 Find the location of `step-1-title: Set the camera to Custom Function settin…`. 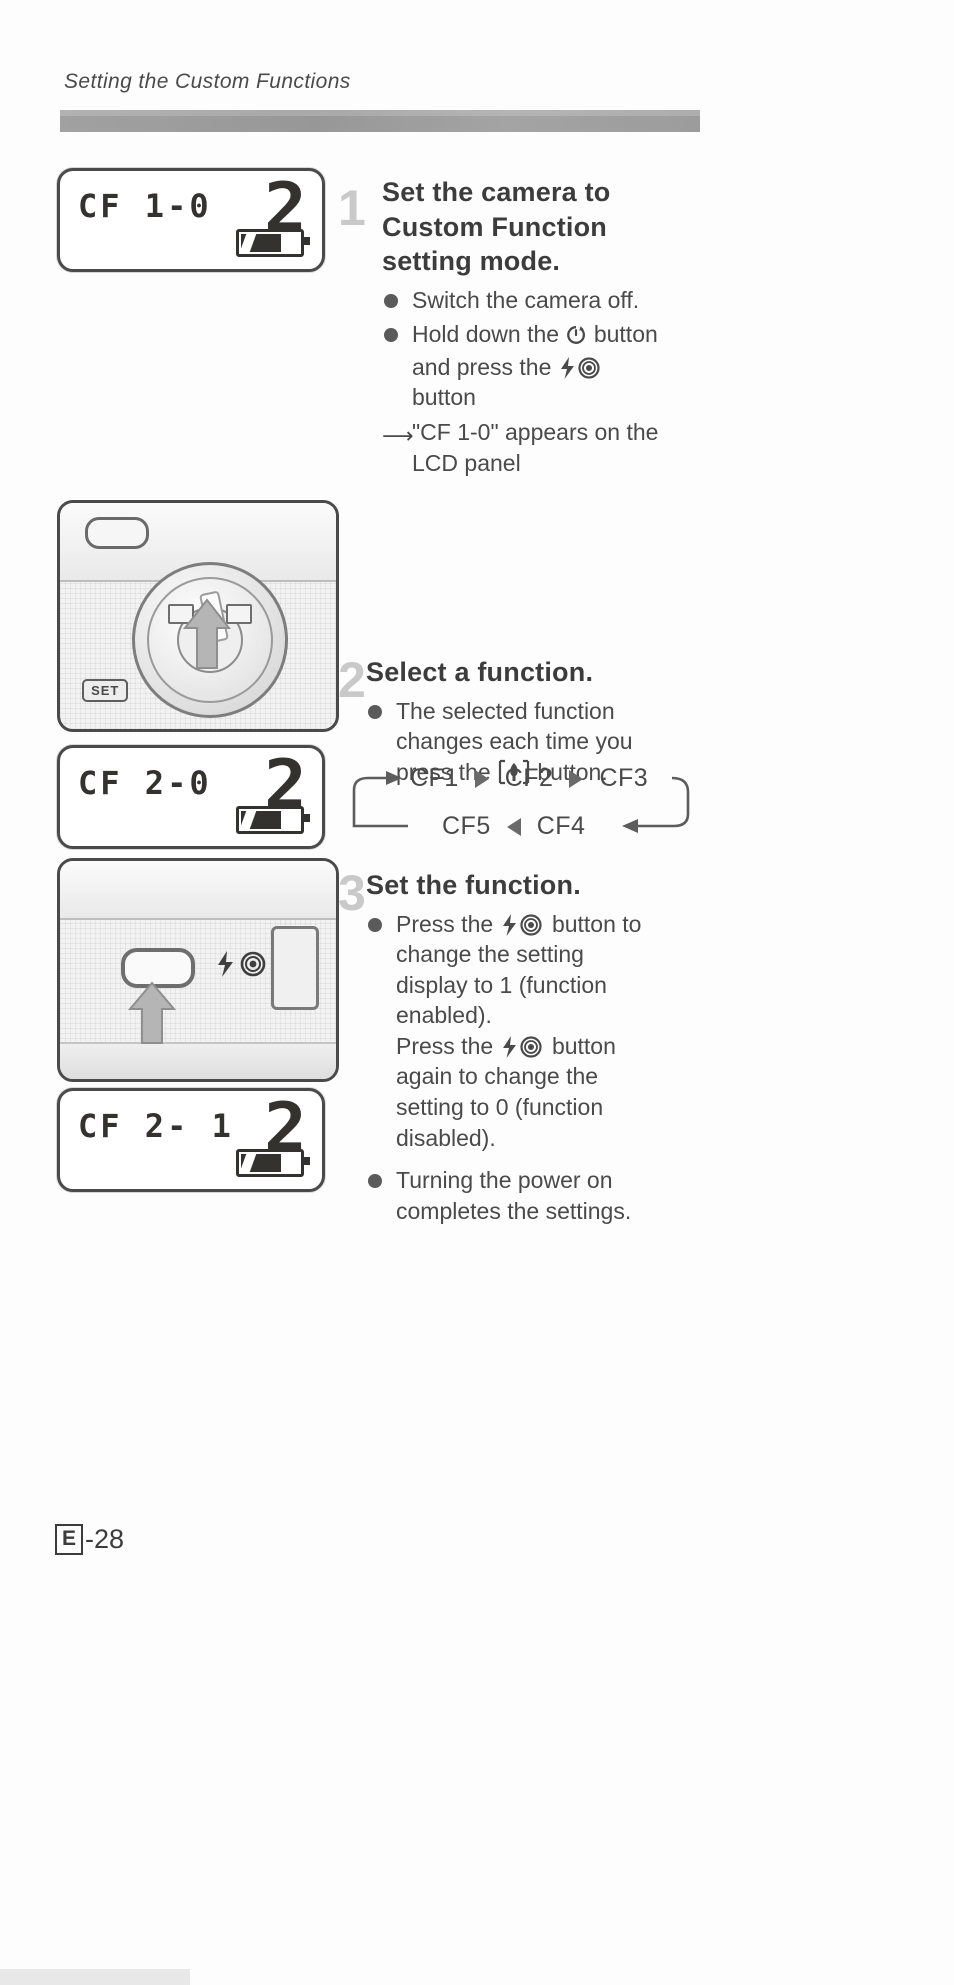

step-1-title: Set the camera to Custom Function settin… is located at coordinates (496, 227).